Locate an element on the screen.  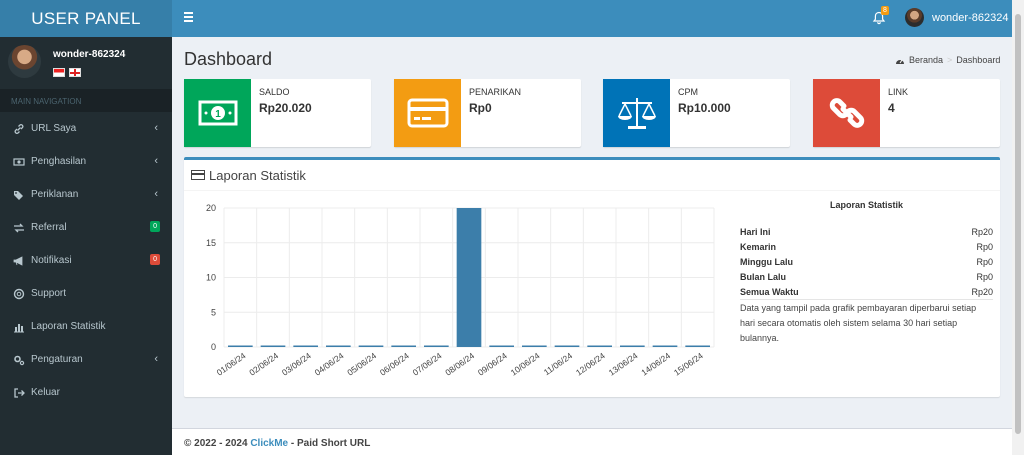
x-tick-label: 10/06/24 is located at coordinates (525, 363).